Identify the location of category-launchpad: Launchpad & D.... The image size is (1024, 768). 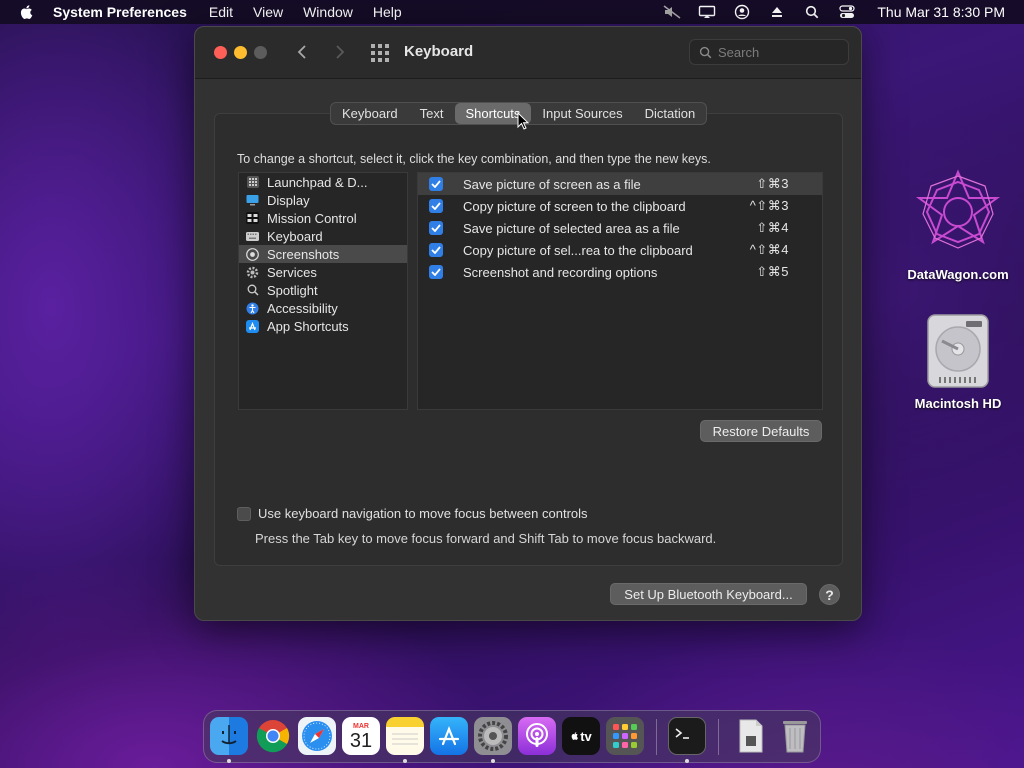
(323, 182).